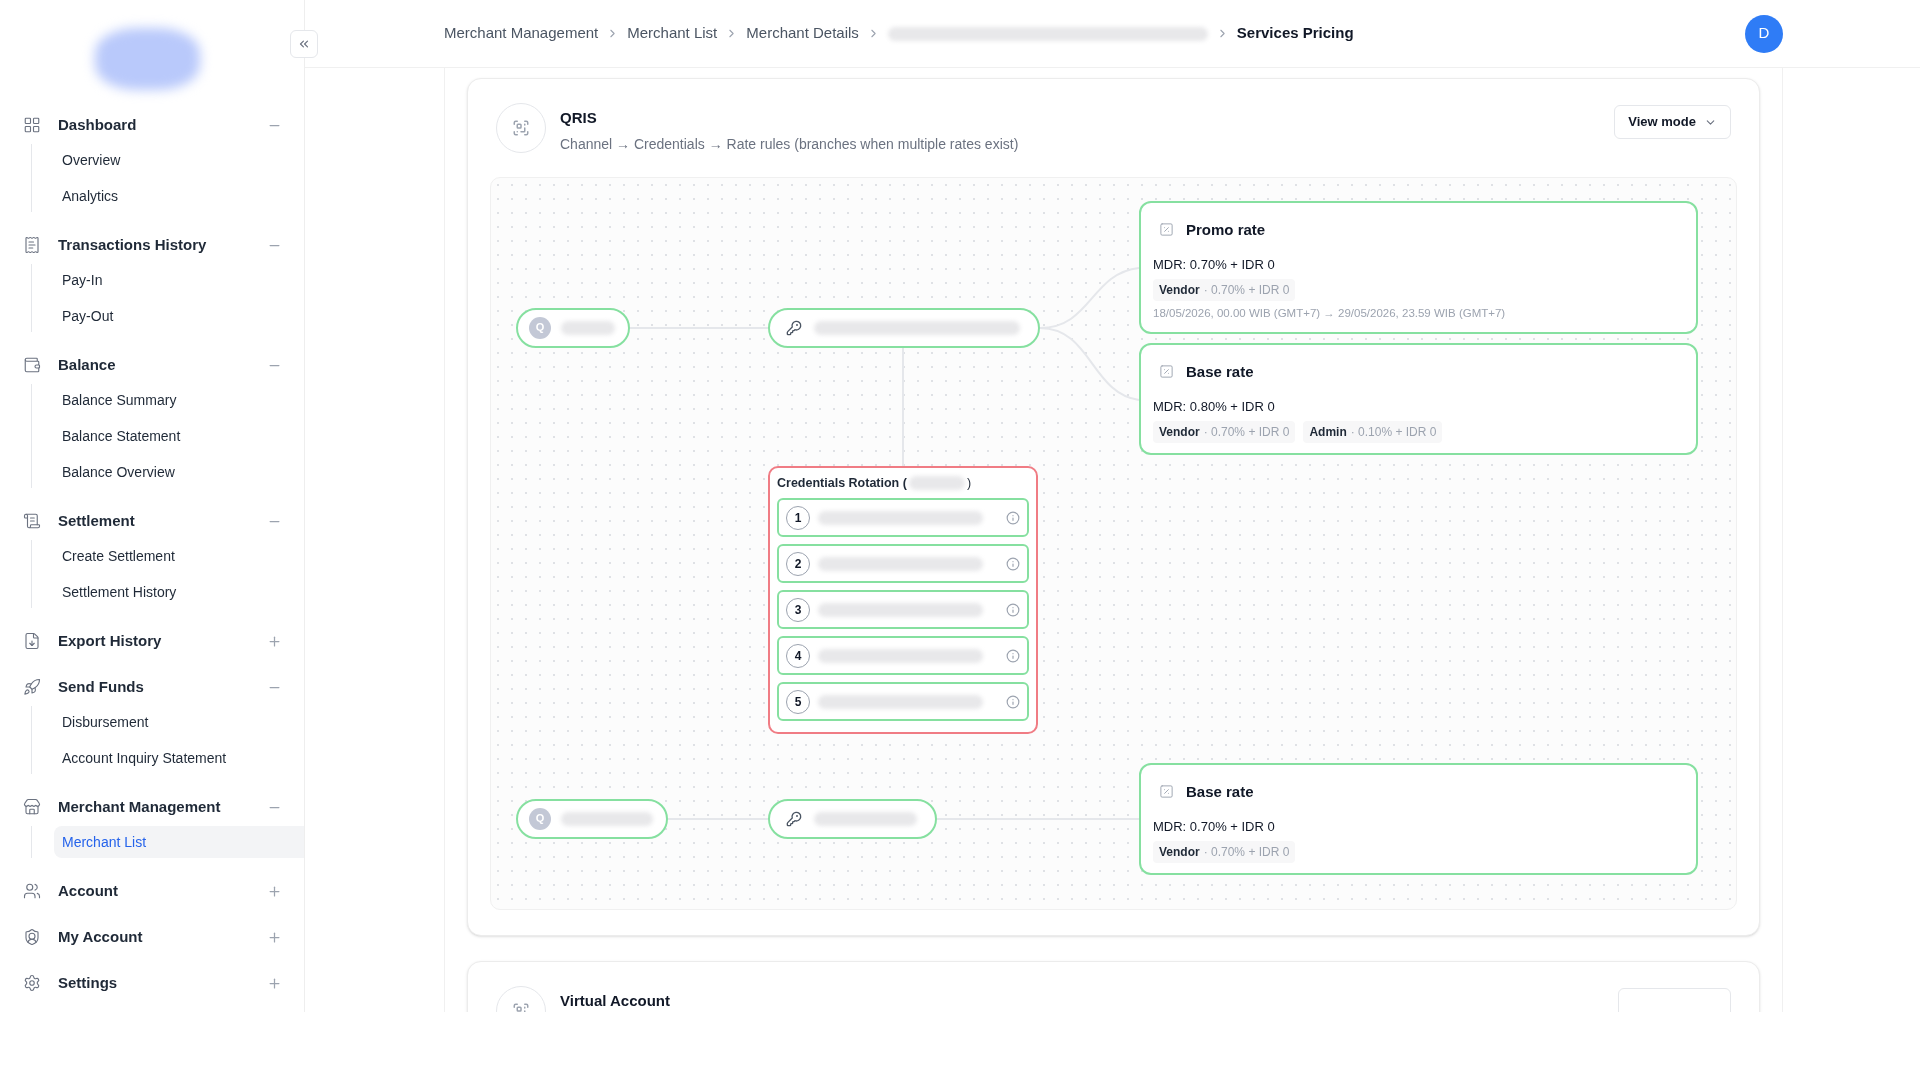 The width and height of the screenshot is (1920, 1080). I want to click on menu-group: Dashboard, so click(97, 125).